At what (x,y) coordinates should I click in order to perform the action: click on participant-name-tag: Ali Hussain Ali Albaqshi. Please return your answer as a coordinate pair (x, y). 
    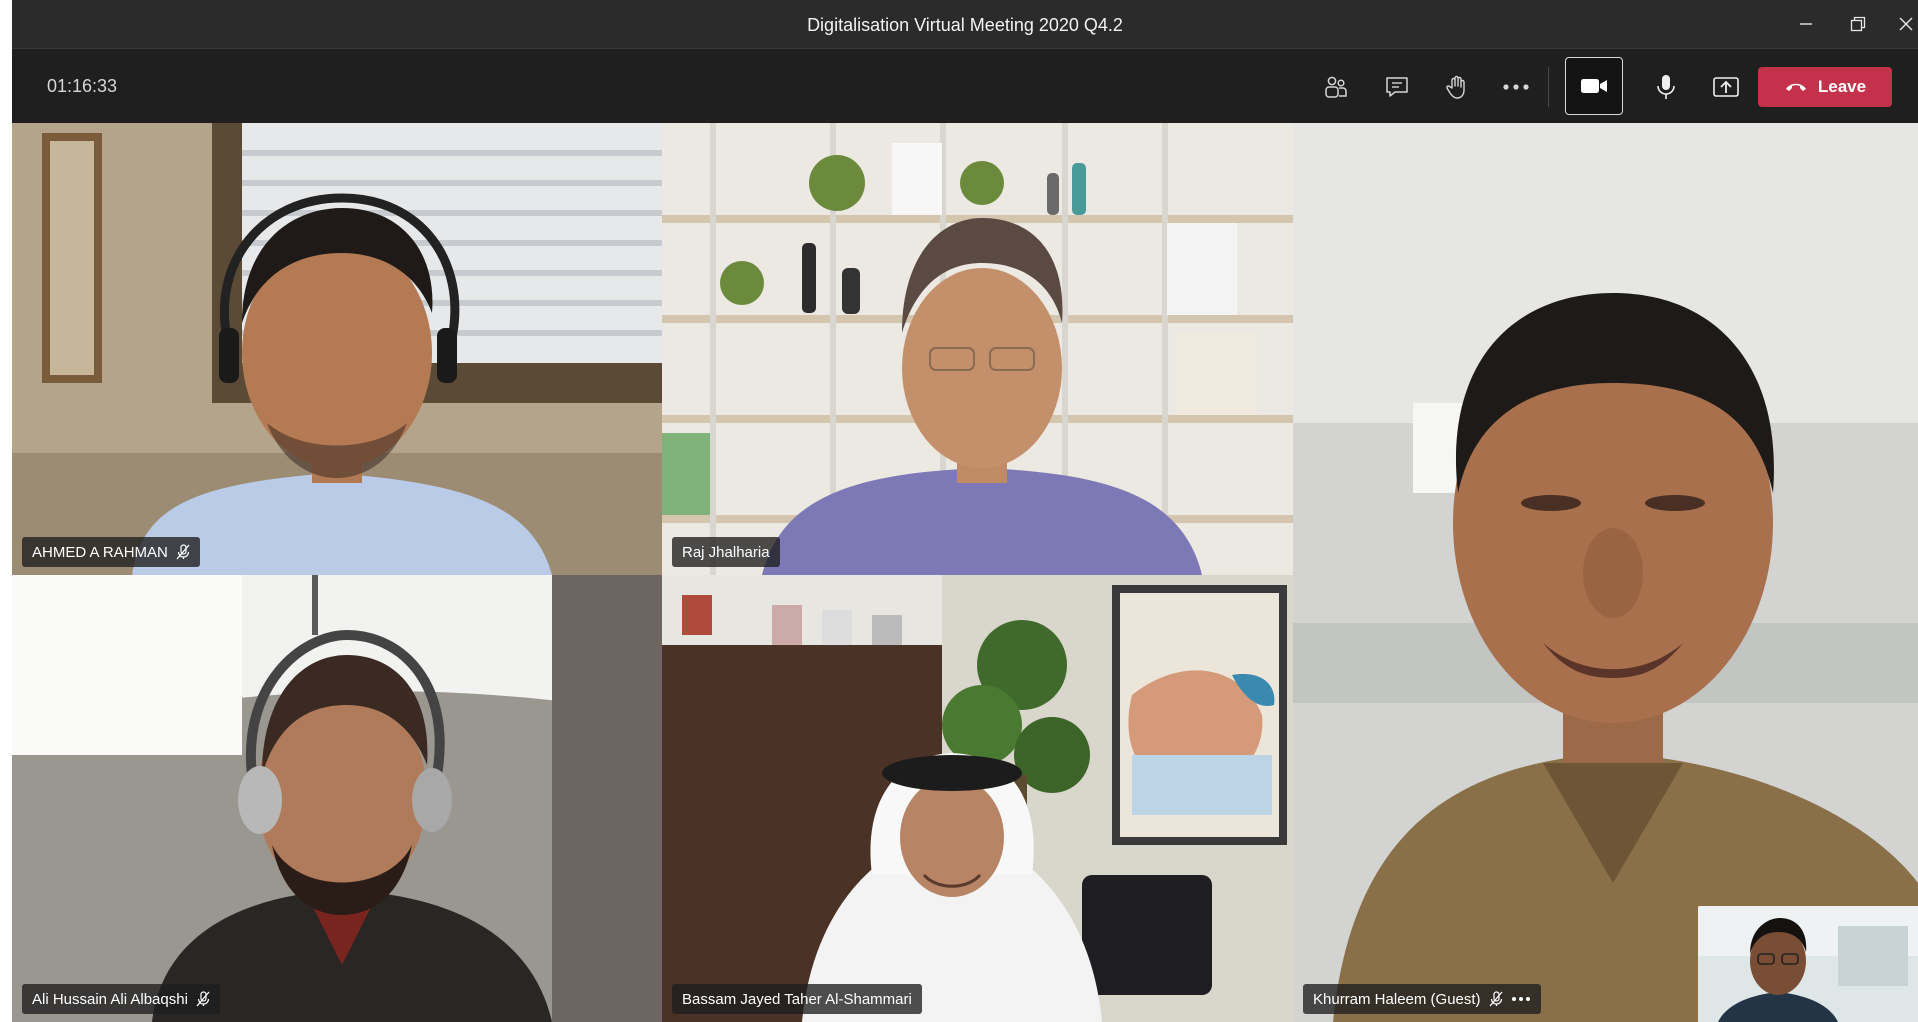
    Looking at the image, I should click on (121, 999).